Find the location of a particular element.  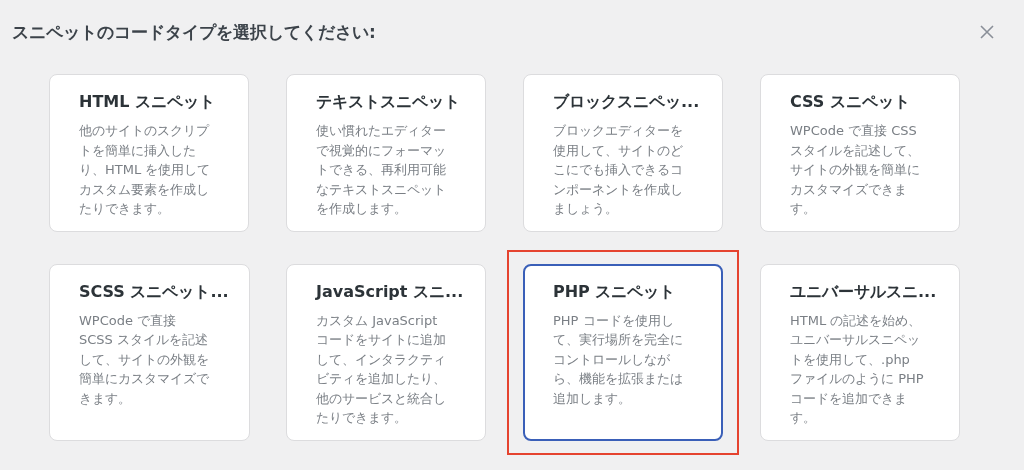

snippet-card: ブロックスニペッ... ブロックエディターを使用して、サイトのどこにでも挿入できるコンポーネントを作成しましょう。 is located at coordinates (623, 153).